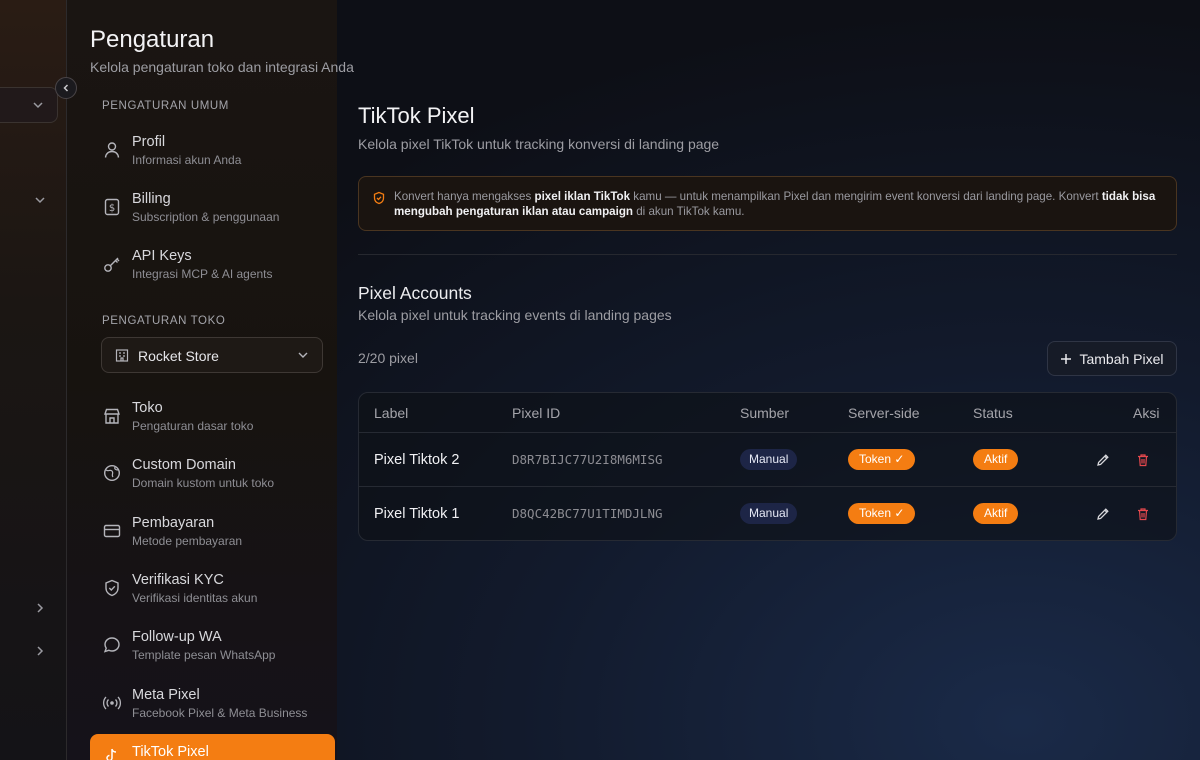 This screenshot has height=760, width=1200. Describe the element at coordinates (415, 293) in the screenshot. I see `section-title: Pixel Accounts` at that location.